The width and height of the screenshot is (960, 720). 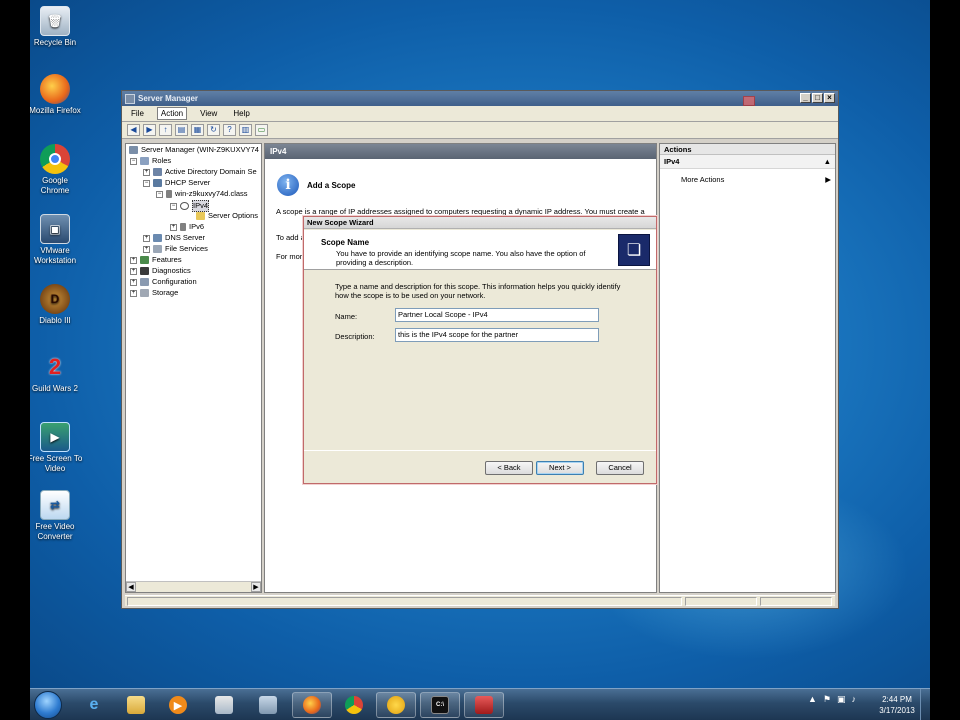 I want to click on back-button: < Back, so click(x=509, y=468).